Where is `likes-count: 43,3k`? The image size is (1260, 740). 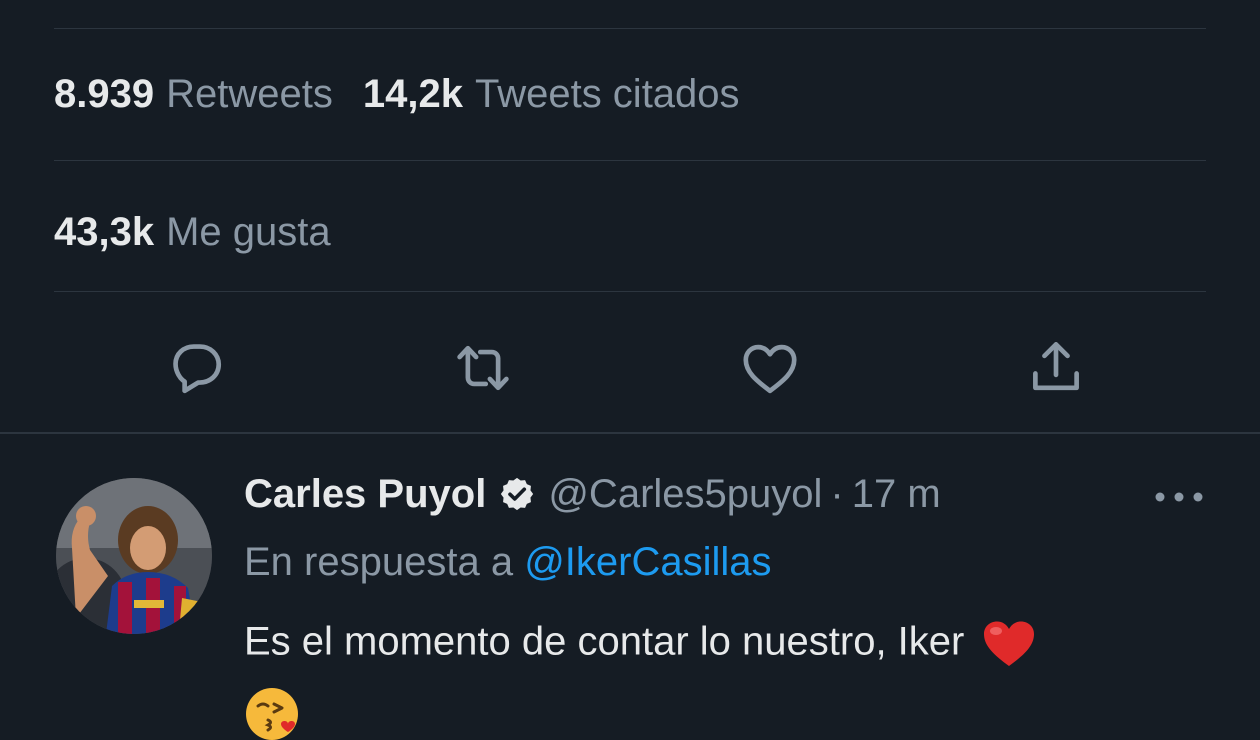 likes-count: 43,3k is located at coordinates (104, 232).